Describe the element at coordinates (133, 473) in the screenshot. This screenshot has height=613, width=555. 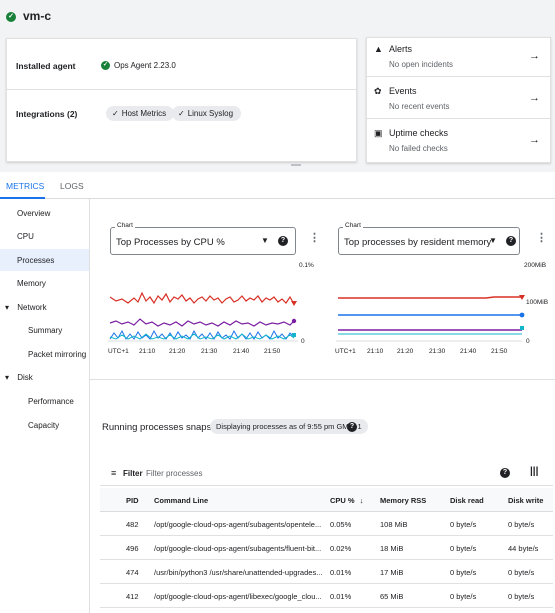
I see `filter-label: Filter` at that location.